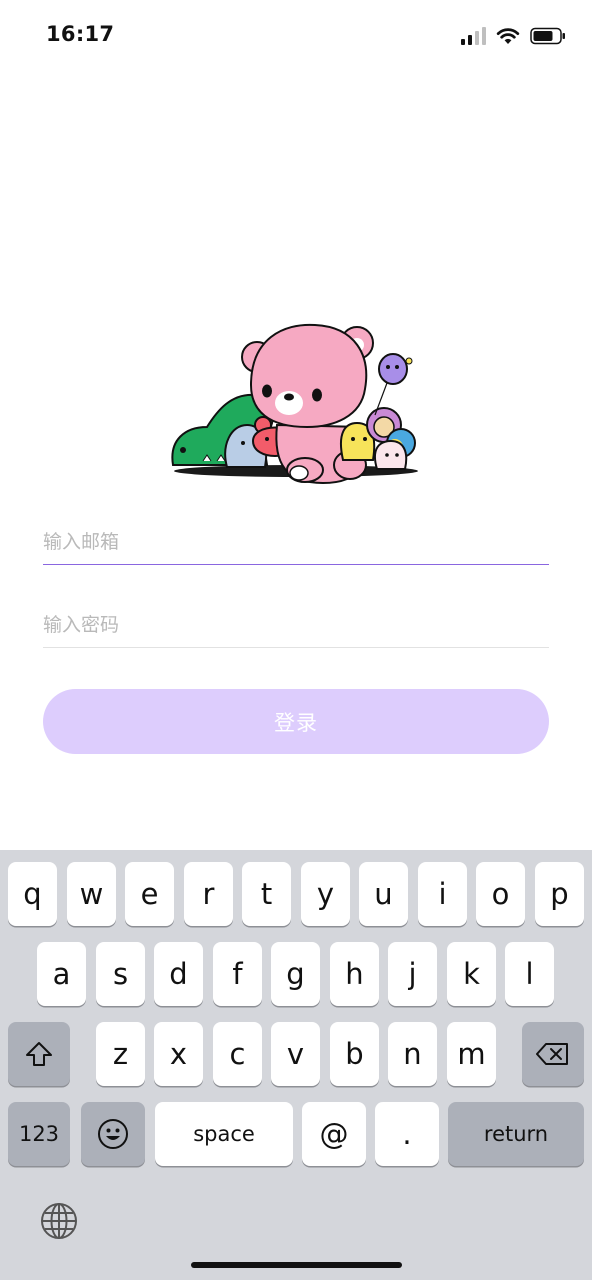 The image size is (592, 1280). Describe the element at coordinates (59, 1221) in the screenshot. I see `globe-icon` at that location.